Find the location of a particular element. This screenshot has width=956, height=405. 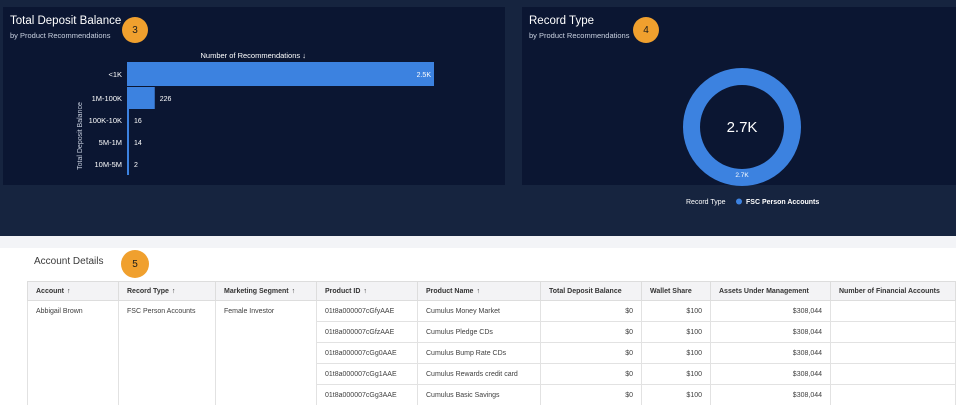

category-label: <1K is located at coordinates (115, 74).